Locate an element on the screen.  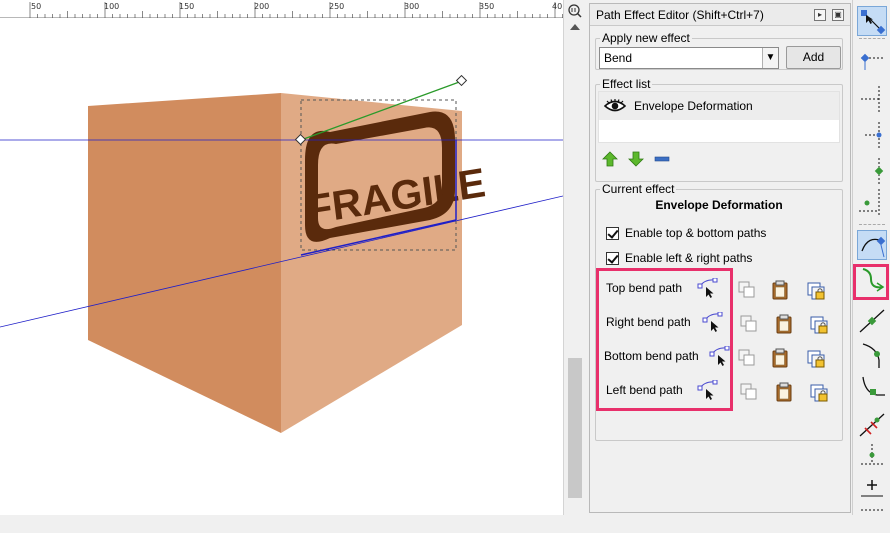
current-effect-legend: Current effect is located at coordinates (638, 189).